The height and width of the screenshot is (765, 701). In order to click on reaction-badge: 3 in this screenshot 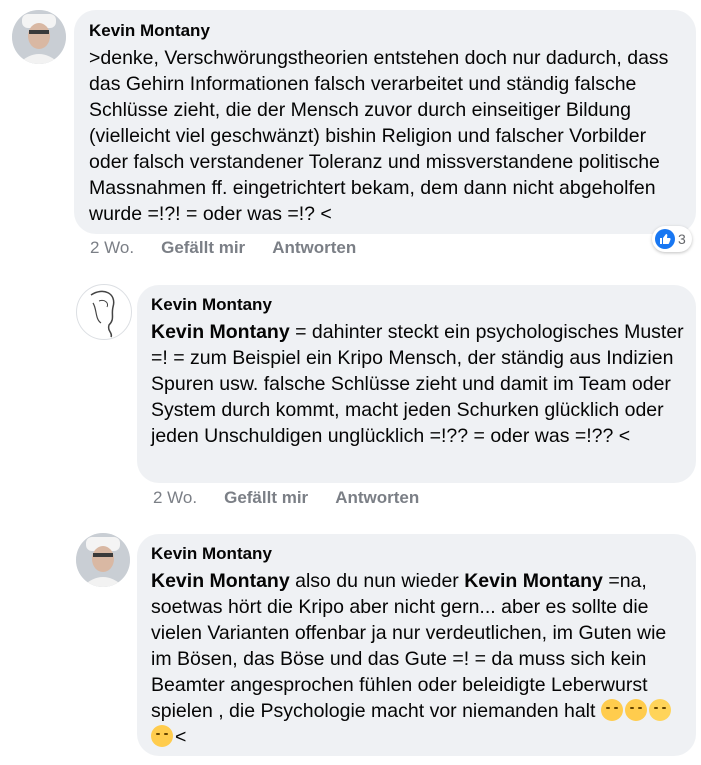, I will do `click(672, 239)`.